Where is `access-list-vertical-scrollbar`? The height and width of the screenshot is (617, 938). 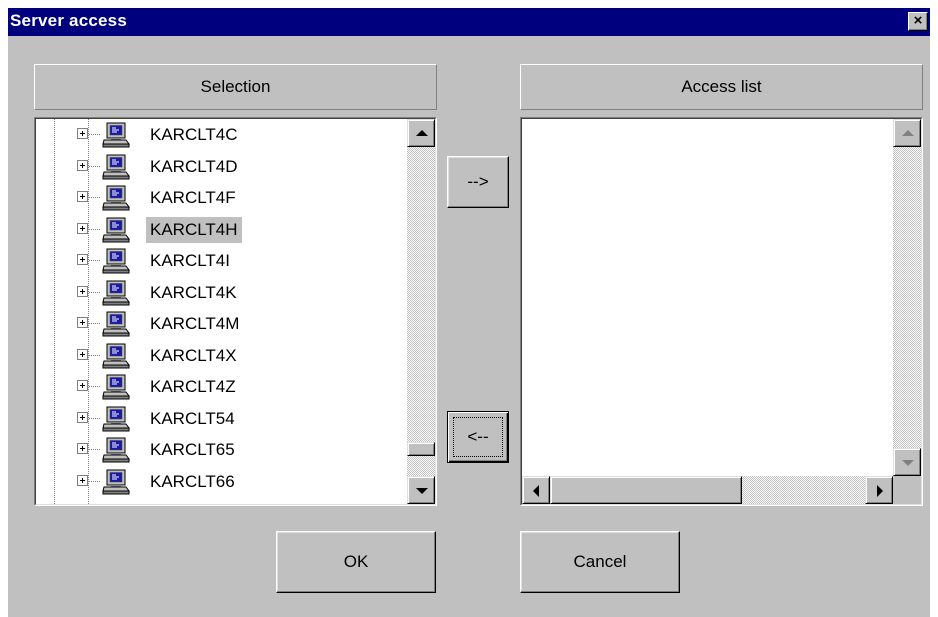 access-list-vertical-scrollbar is located at coordinates (907, 297).